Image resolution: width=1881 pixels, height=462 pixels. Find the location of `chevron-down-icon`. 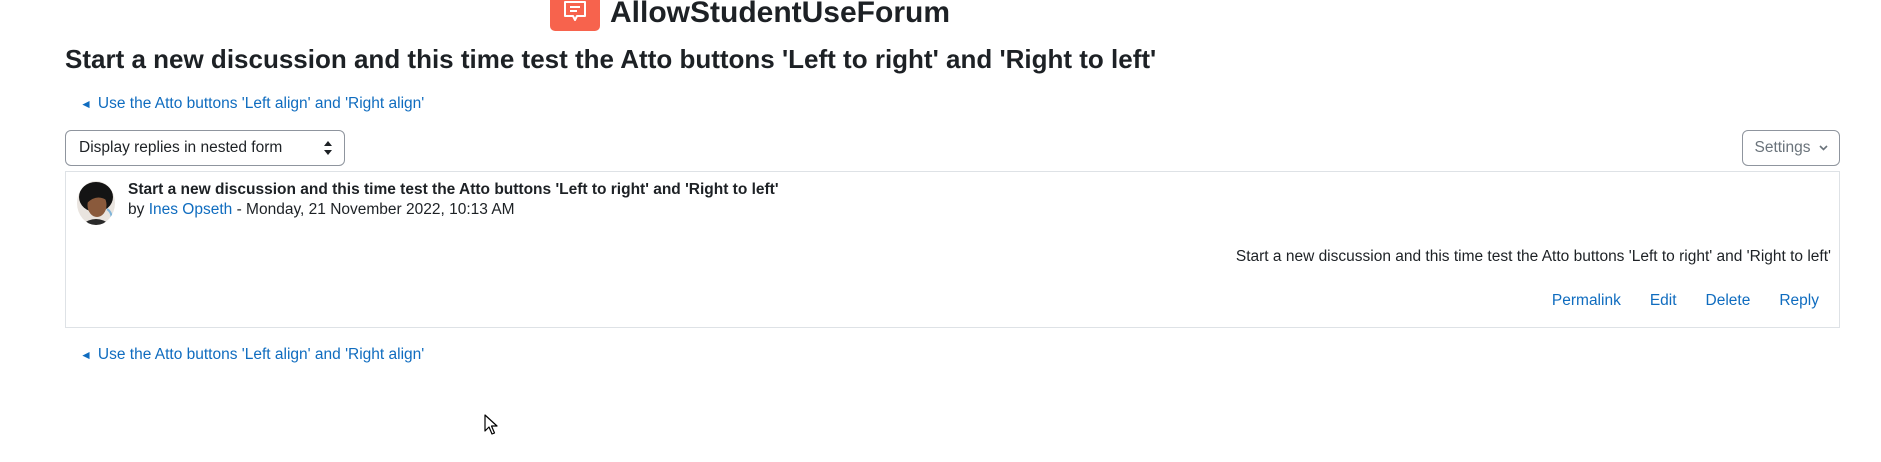

chevron-down-icon is located at coordinates (1823, 148).